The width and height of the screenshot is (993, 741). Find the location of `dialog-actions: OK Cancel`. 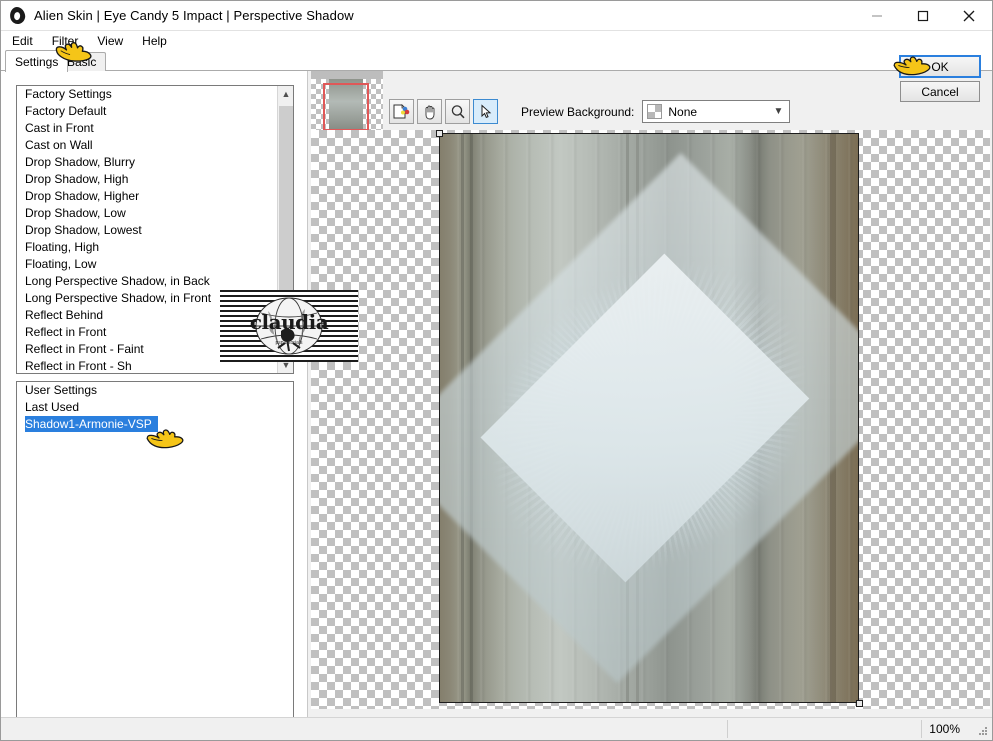

dialog-actions: OK Cancel is located at coordinates (940, 78).